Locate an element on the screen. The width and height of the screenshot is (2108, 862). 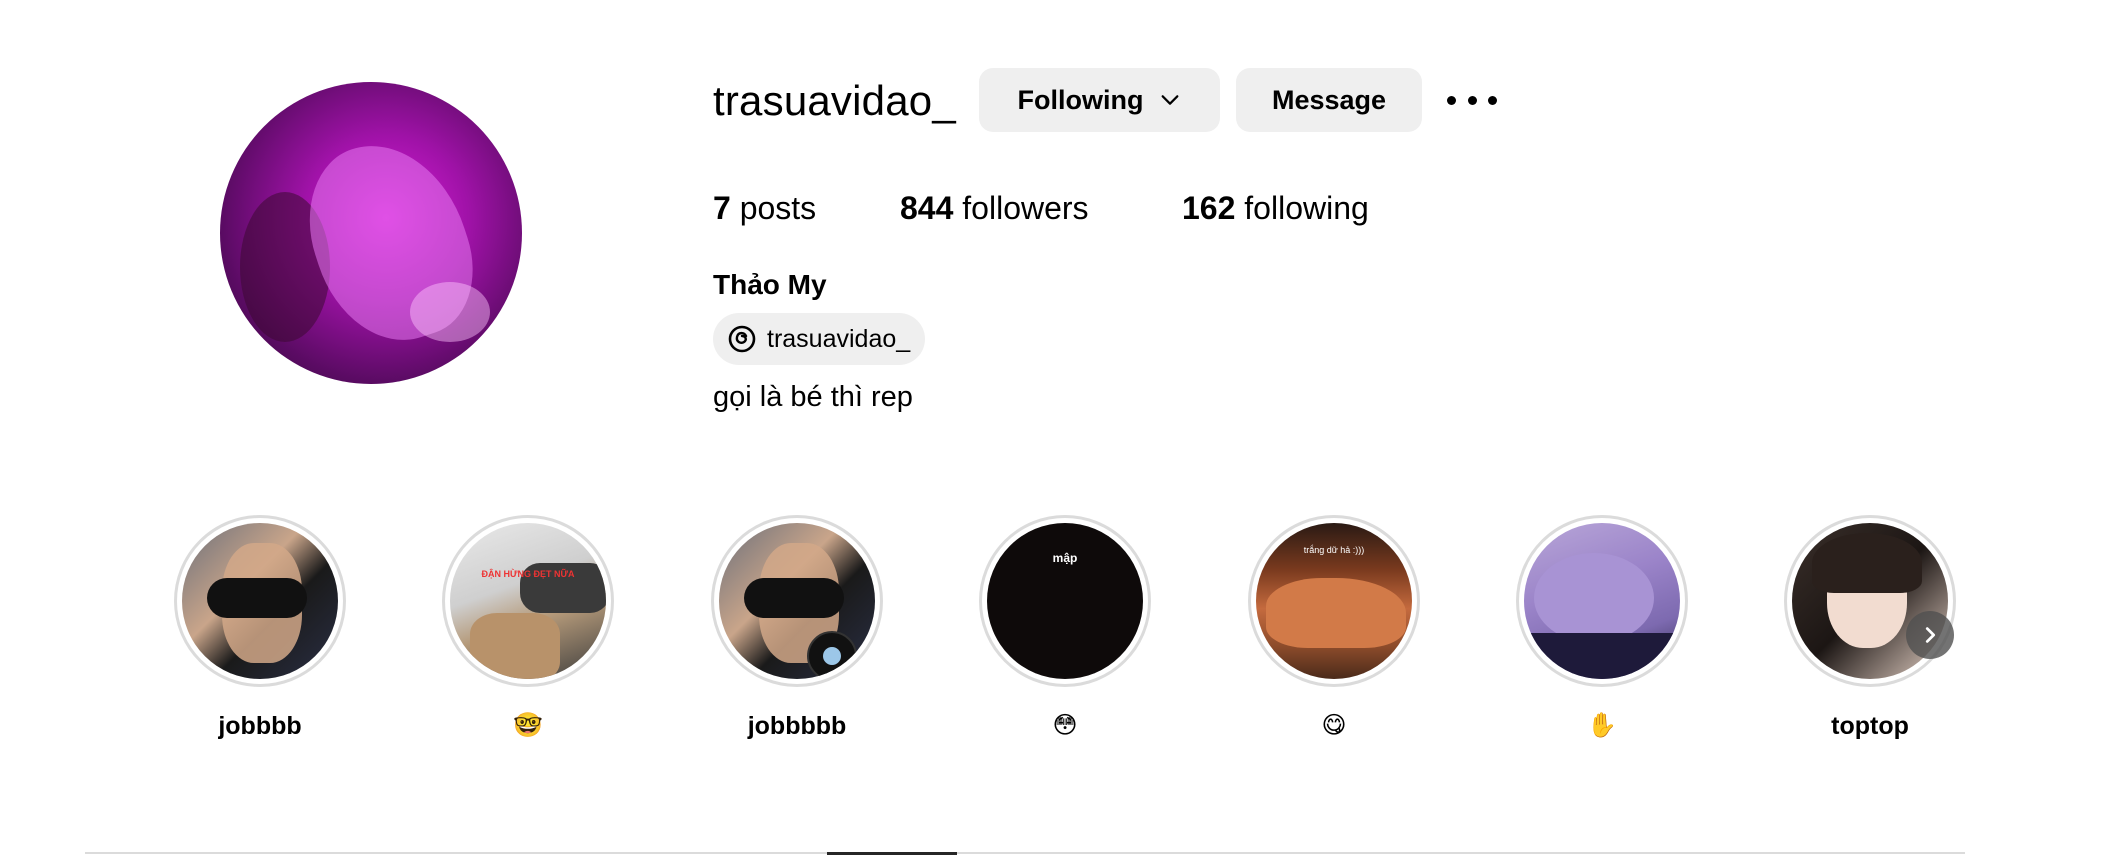
stat-posts: 7 posts is located at coordinates (764, 208).